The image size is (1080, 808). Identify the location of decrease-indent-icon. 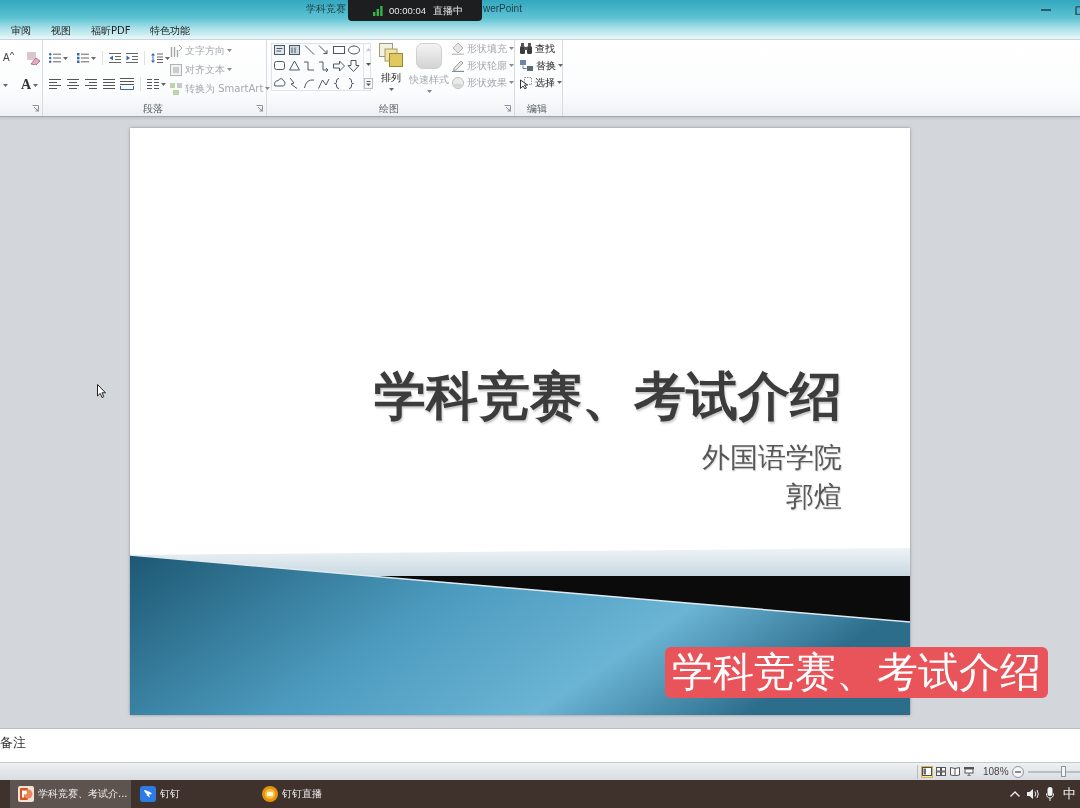
(115, 58).